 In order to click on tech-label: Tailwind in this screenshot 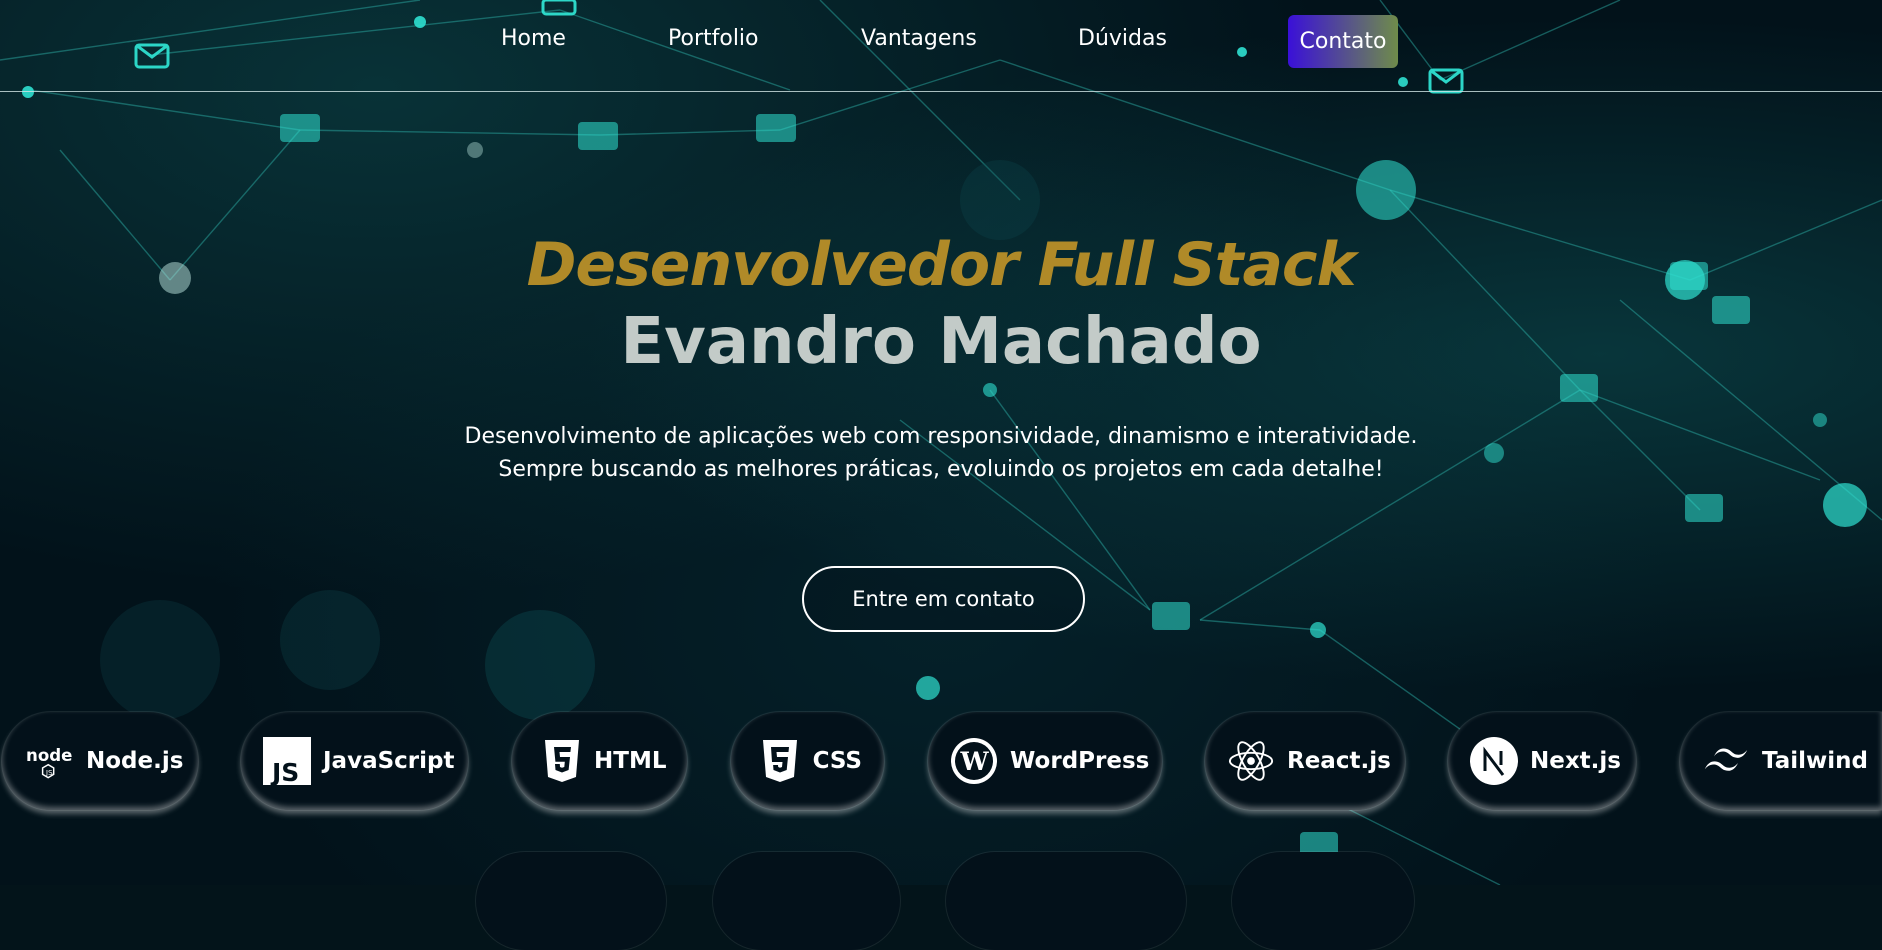, I will do `click(1815, 761)`.